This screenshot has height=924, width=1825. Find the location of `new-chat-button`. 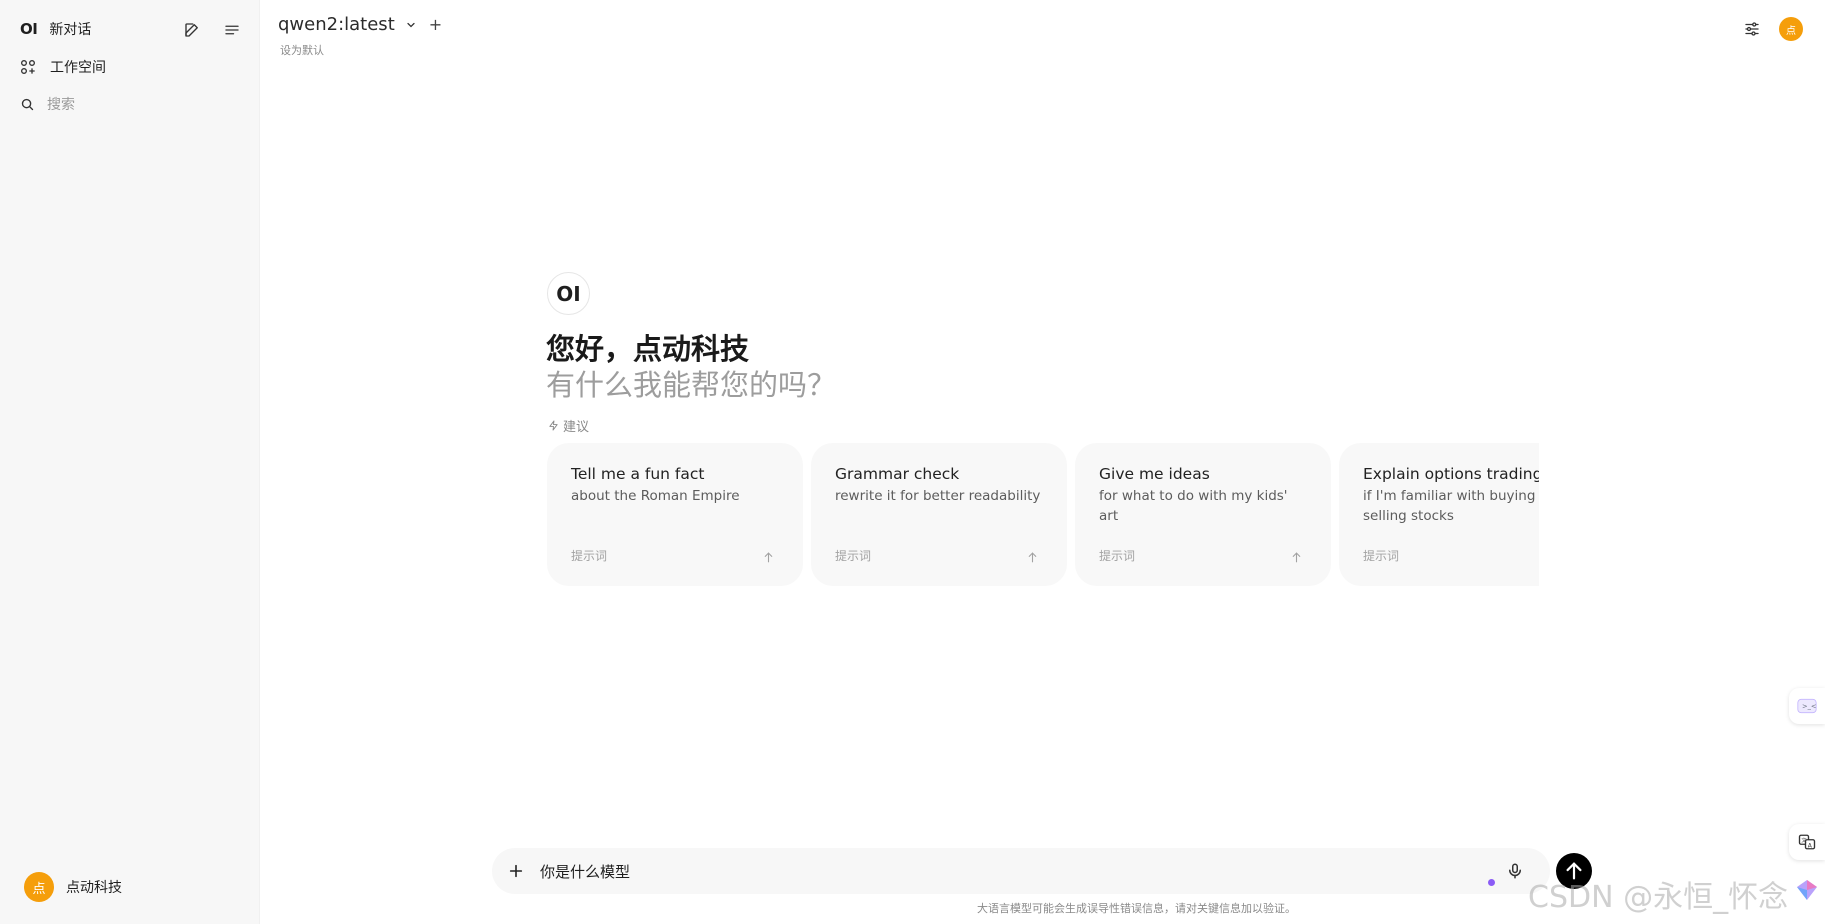

new-chat-button is located at coordinates (192, 30).